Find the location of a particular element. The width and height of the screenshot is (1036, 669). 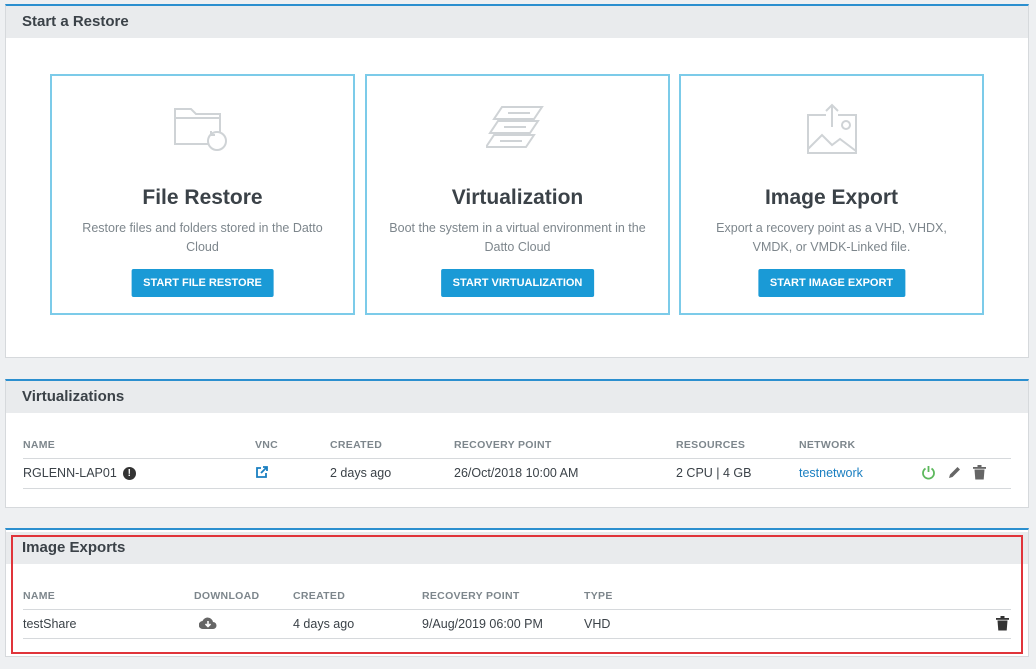

image-export-icon is located at coordinates (832, 131).